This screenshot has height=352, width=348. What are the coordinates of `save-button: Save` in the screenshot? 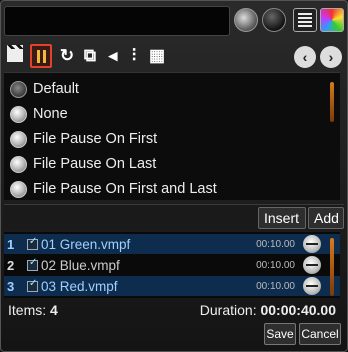 It's located at (280, 334).